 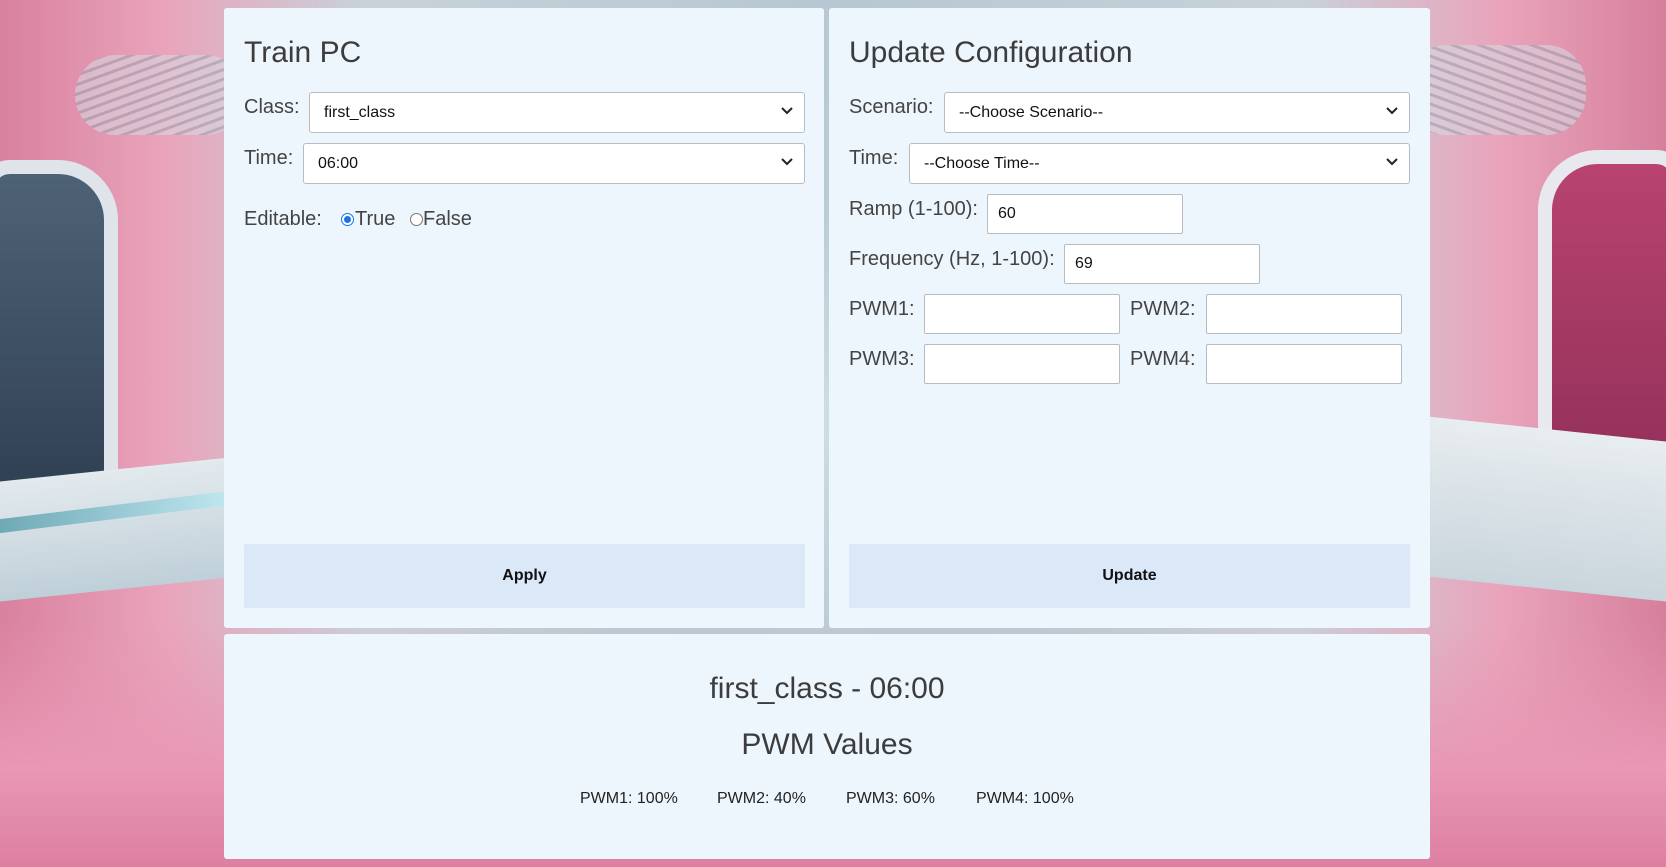 I want to click on time-select-value: 06:00, so click(x=338, y=163).